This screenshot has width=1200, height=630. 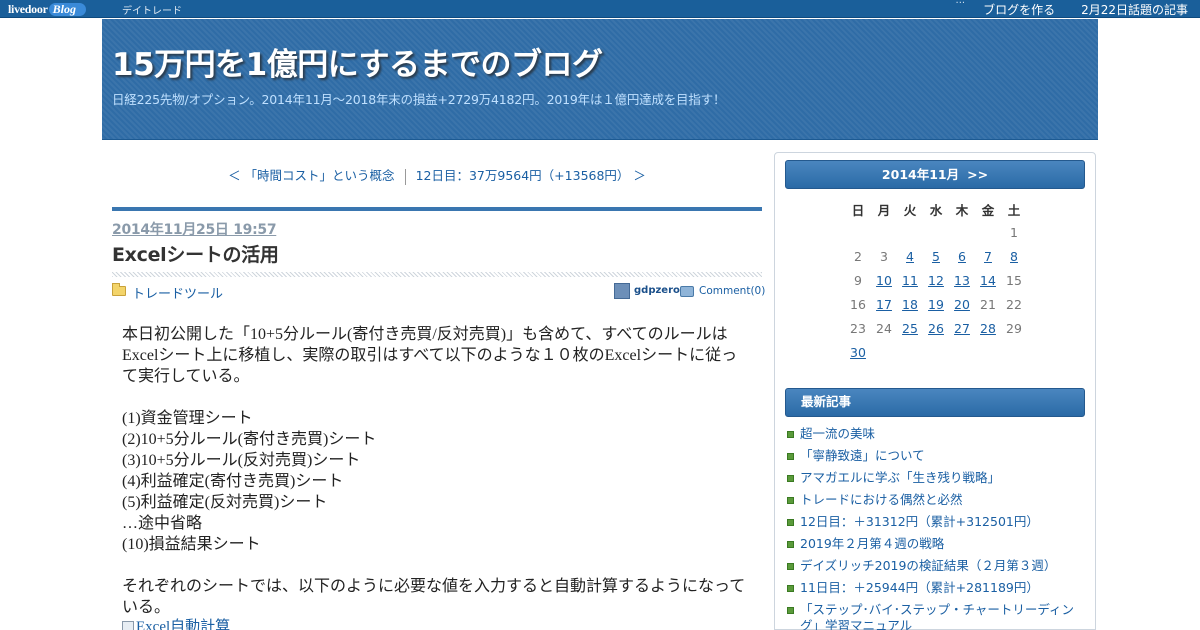 What do you see at coordinates (988, 328) in the screenshot?
I see `calendar-day: 28` at bounding box center [988, 328].